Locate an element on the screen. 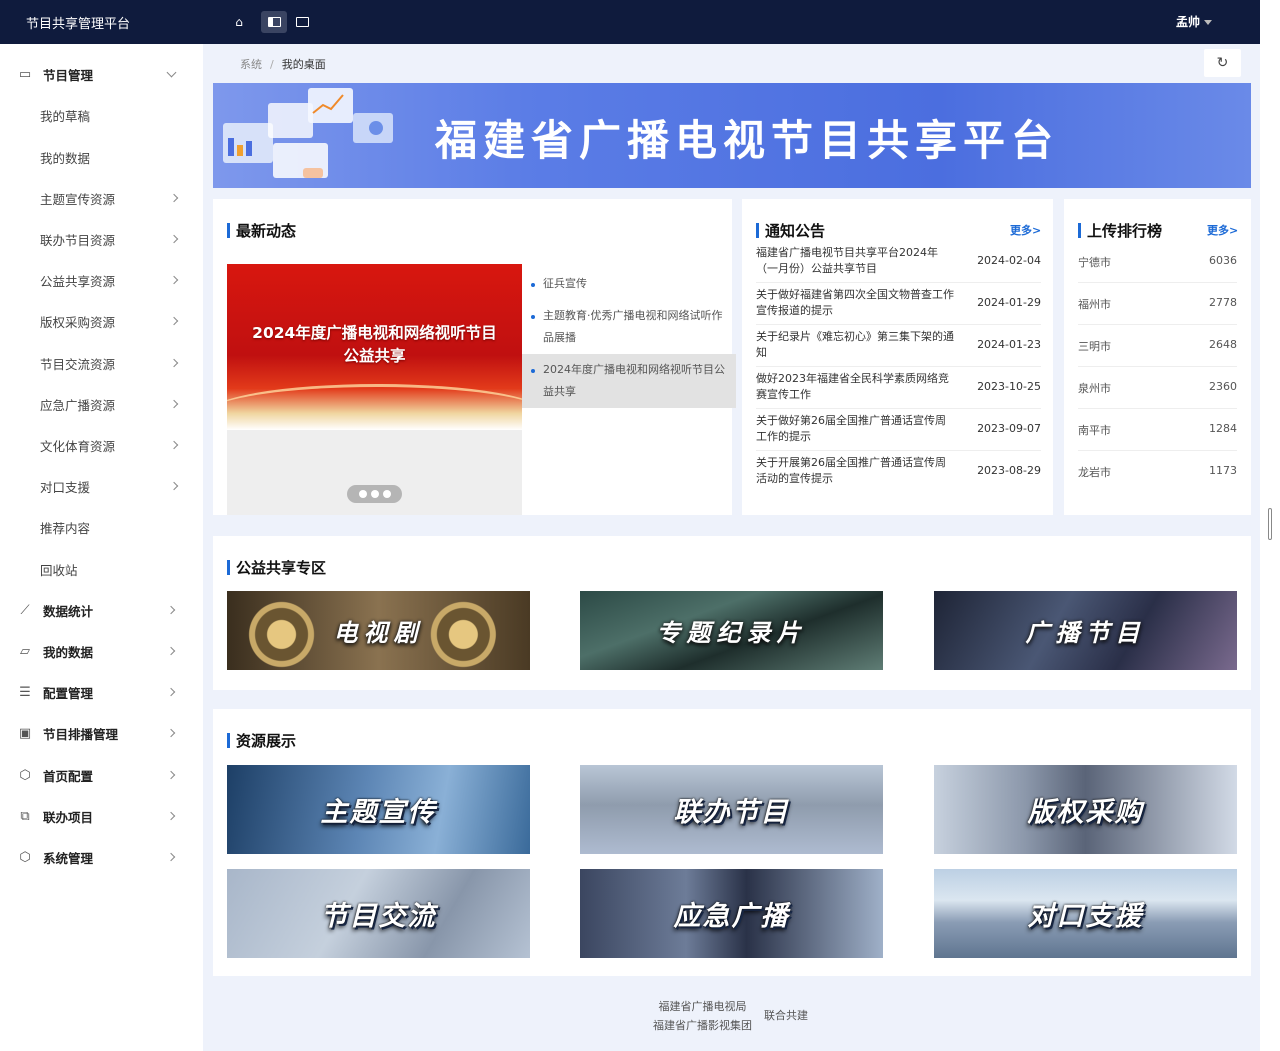 The image size is (1280, 1051). ranking-row: 南平市 1284 is located at coordinates (1157, 430).